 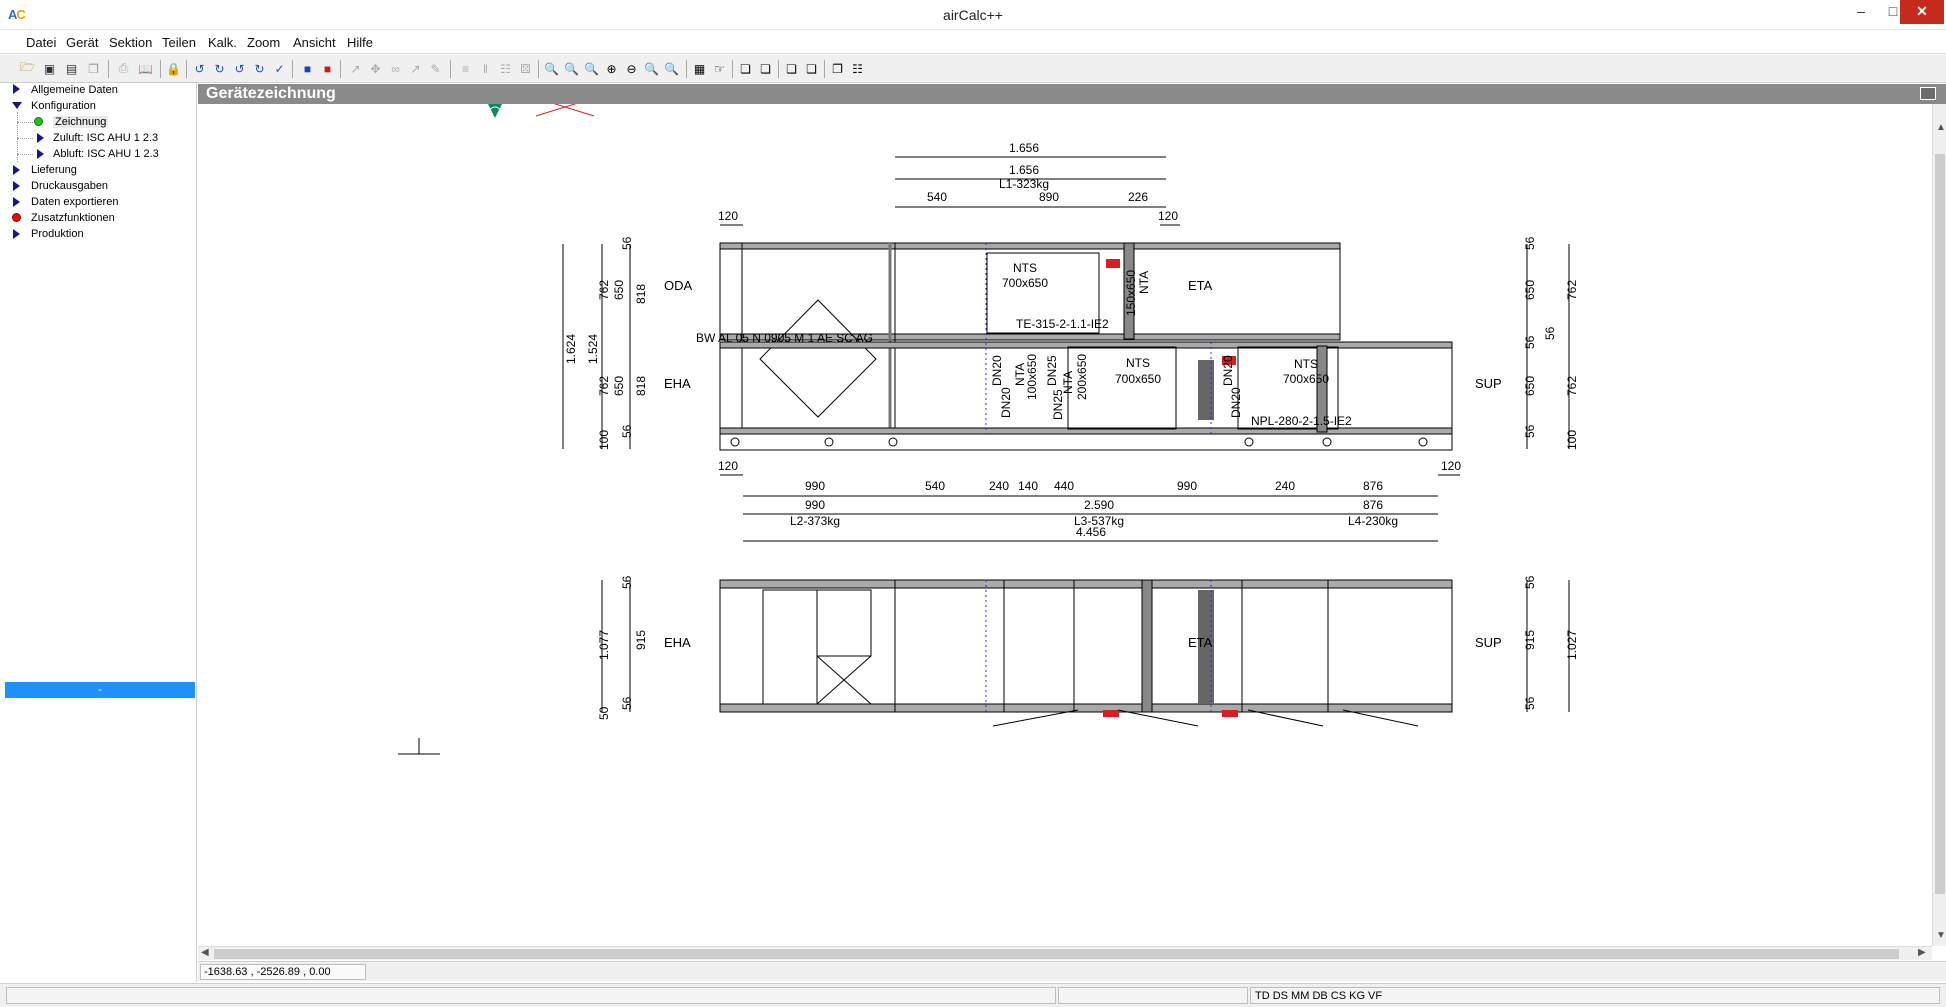 I want to click on layer-a-icon: ❏, so click(x=745, y=68).